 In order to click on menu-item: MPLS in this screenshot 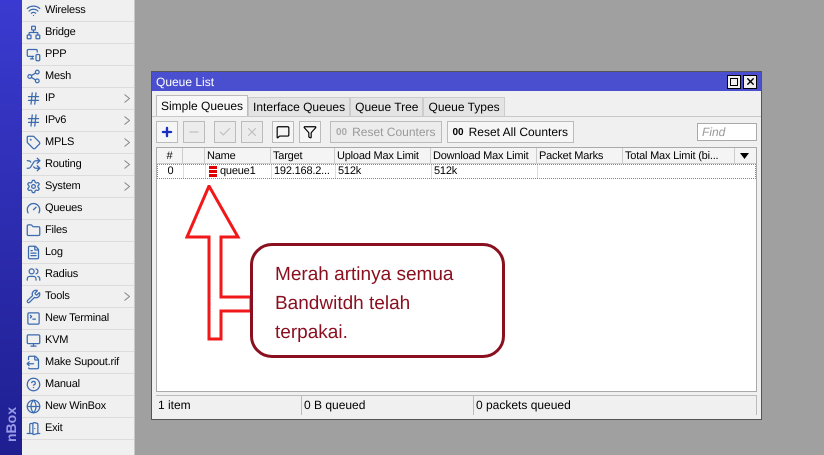, I will do `click(78, 143)`.